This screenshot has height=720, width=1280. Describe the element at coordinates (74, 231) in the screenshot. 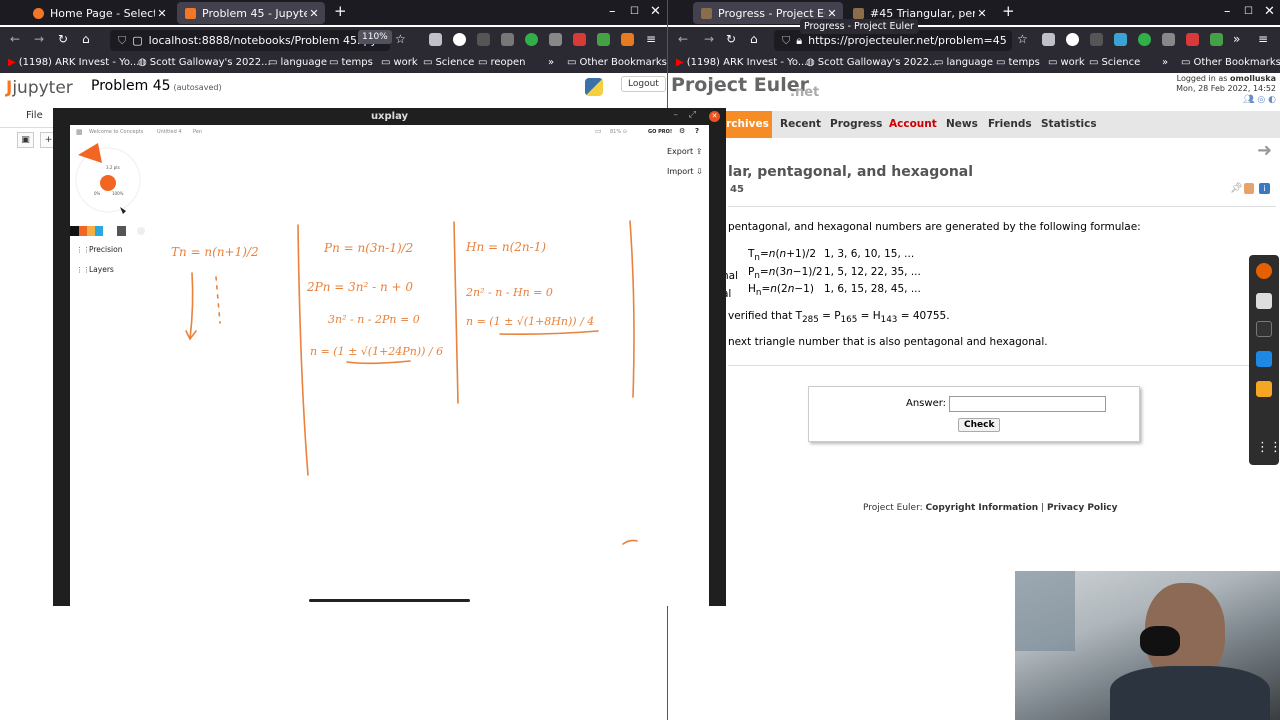

I see `swatch-black` at that location.